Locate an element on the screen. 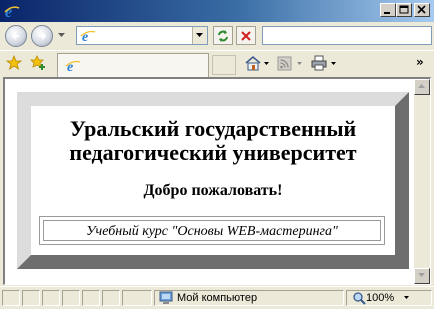  stop-icon is located at coordinates (246, 36).